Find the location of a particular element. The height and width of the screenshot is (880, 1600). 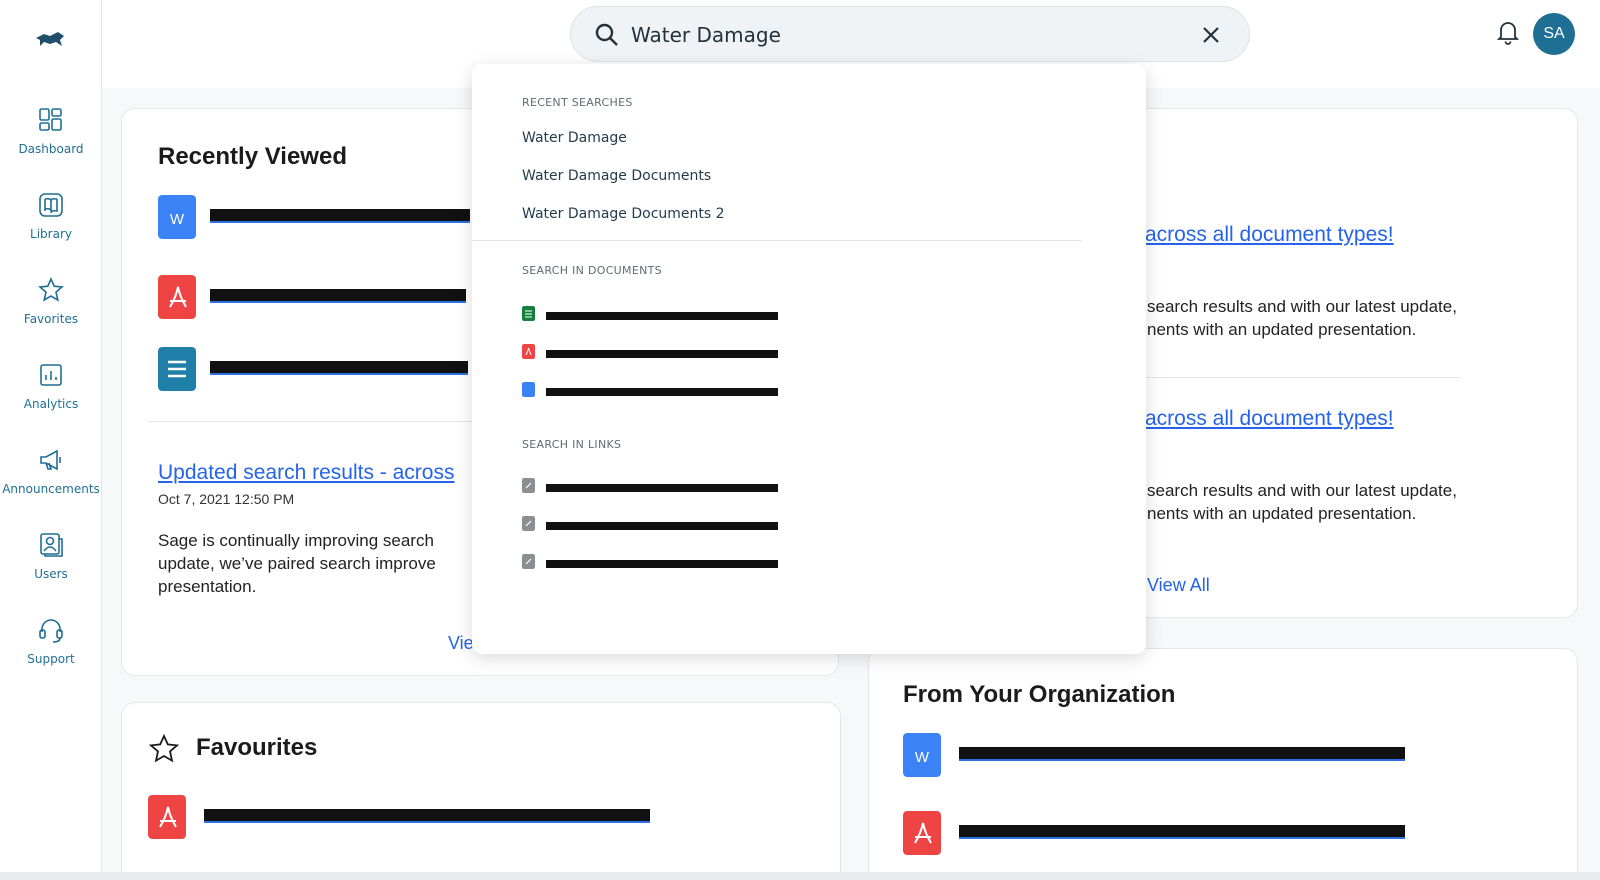

library-icon is located at coordinates (51, 205).